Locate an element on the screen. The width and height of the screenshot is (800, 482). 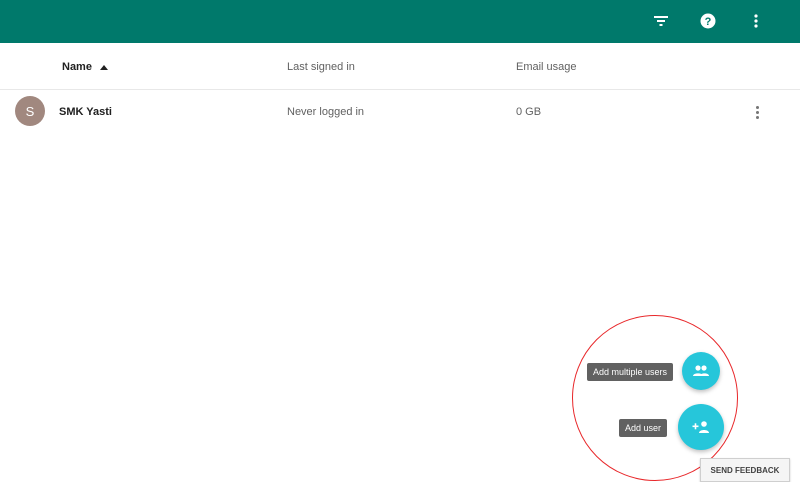
column-header-name-label: Name is located at coordinates (77, 67).